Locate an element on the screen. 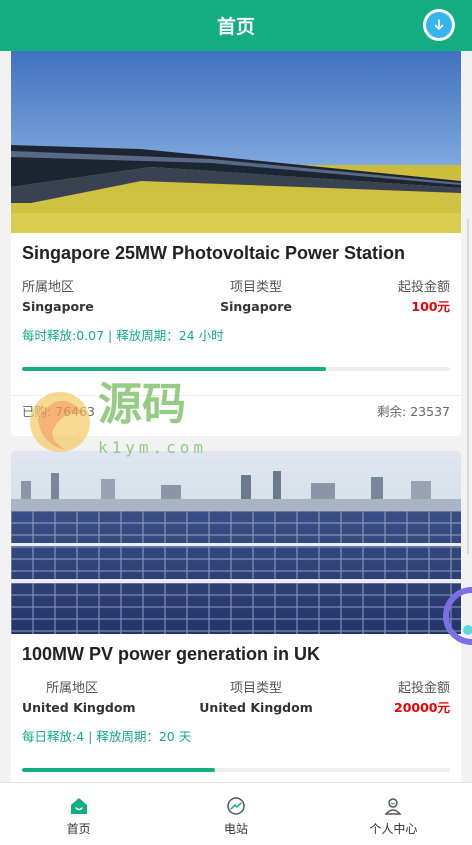 The image size is (472, 845). release-info: 每日释放:4 | 释放周期：20 天 is located at coordinates (107, 736).